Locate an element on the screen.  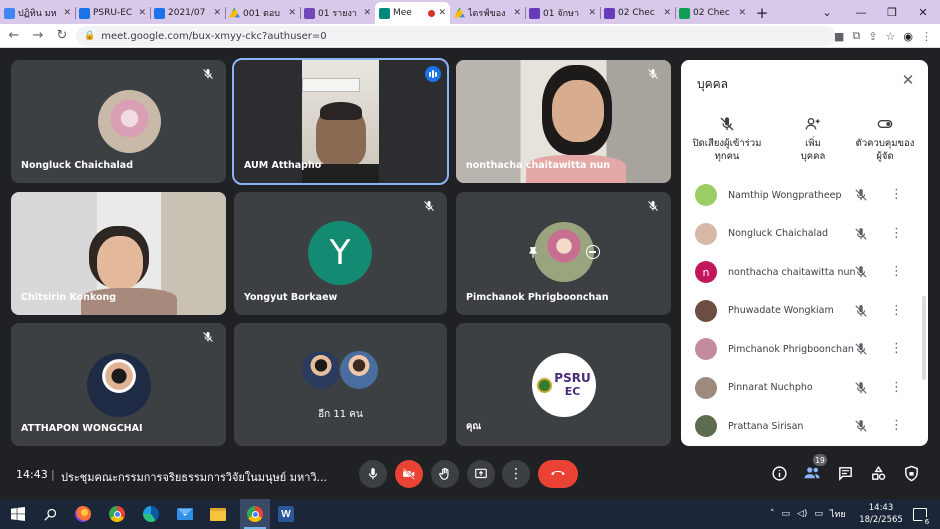
firefox-icon is located at coordinates (83, 514).